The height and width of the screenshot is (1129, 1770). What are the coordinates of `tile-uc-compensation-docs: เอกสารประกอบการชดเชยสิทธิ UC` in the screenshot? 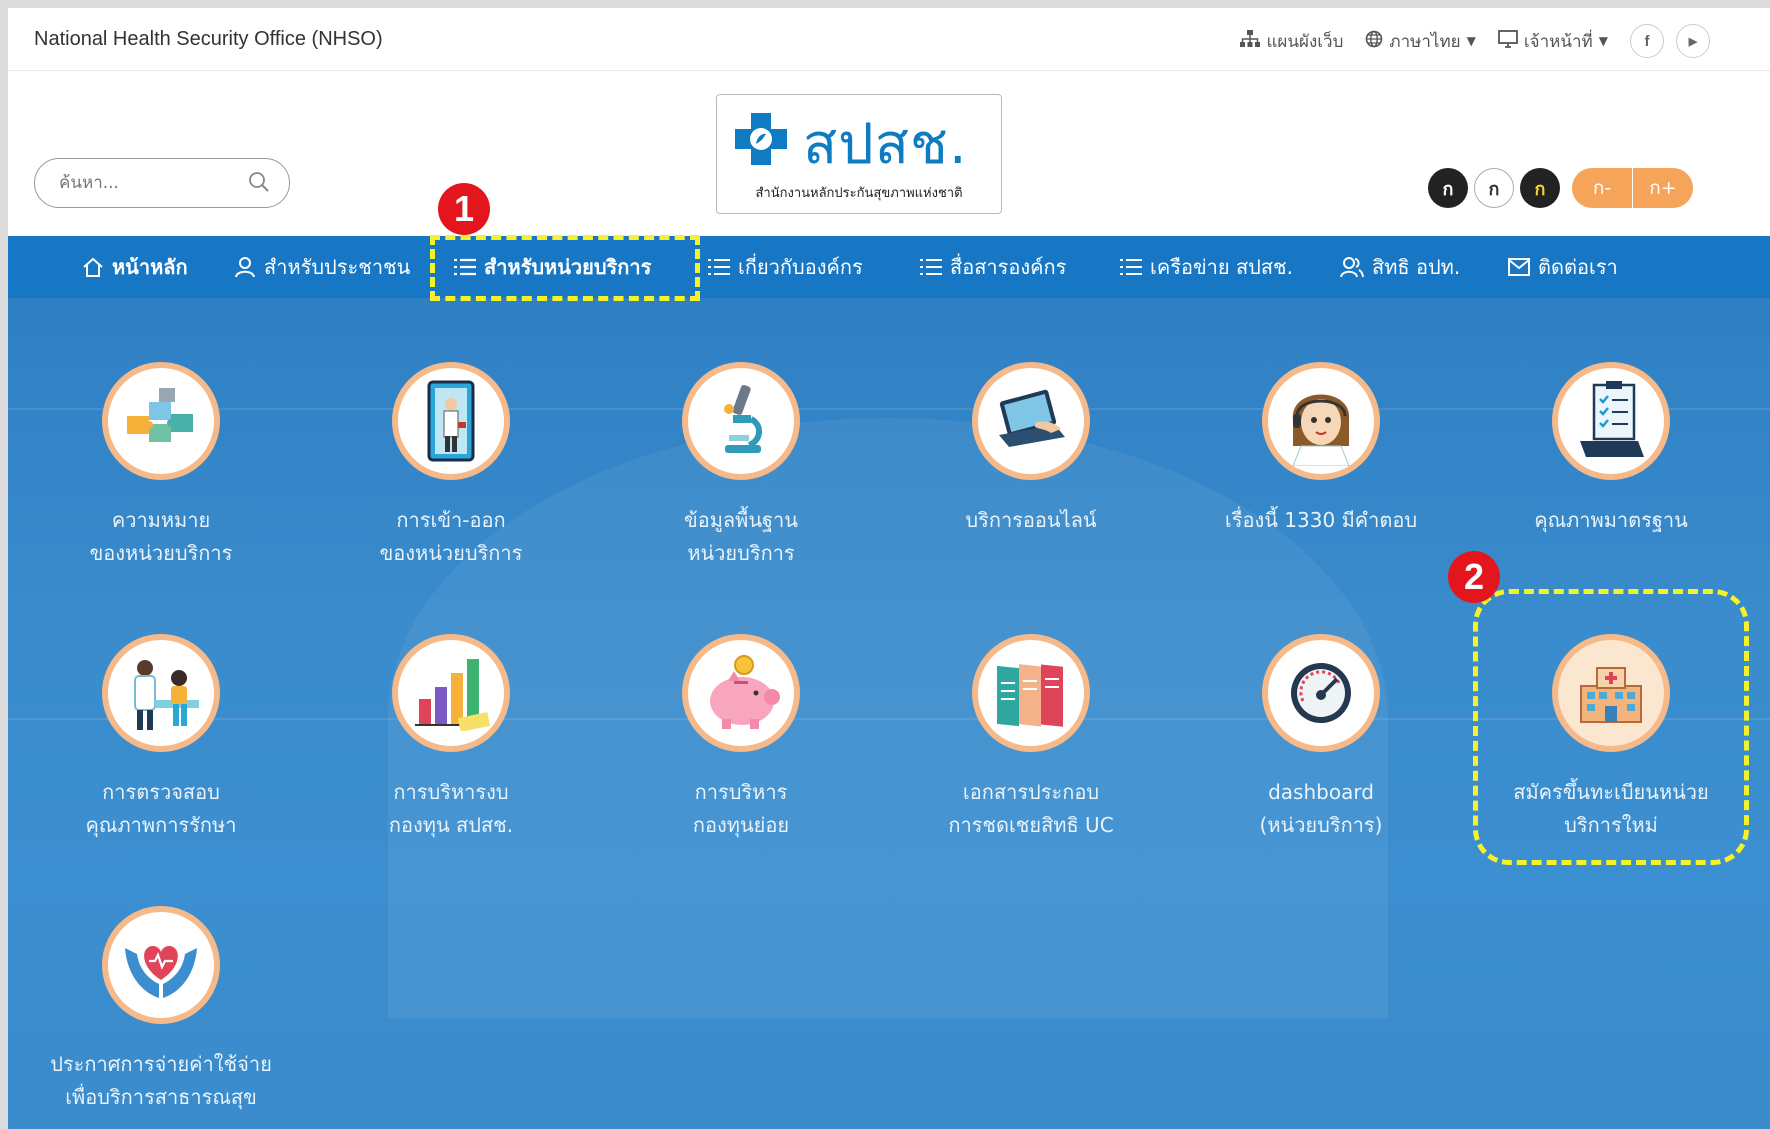 It's located at (1031, 738).